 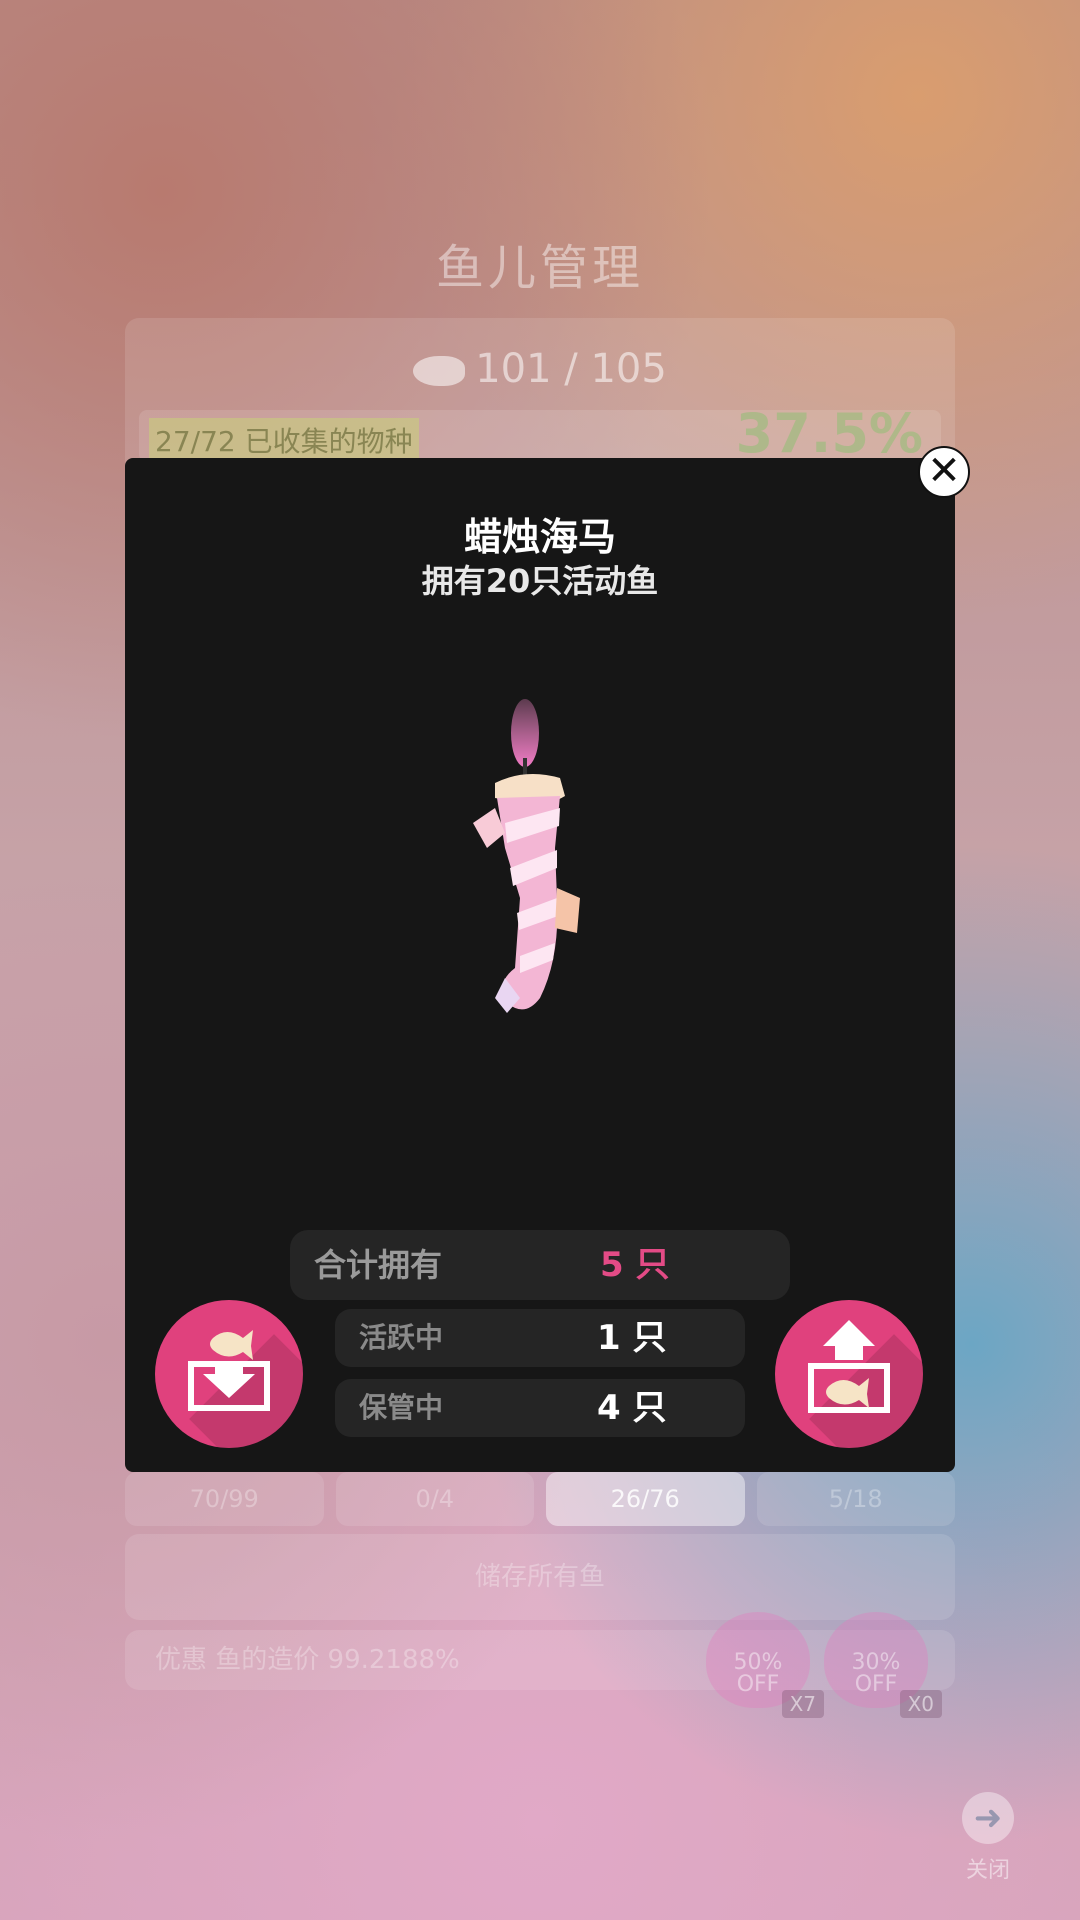 I want to click on close-icon: ✕, so click(x=944, y=472).